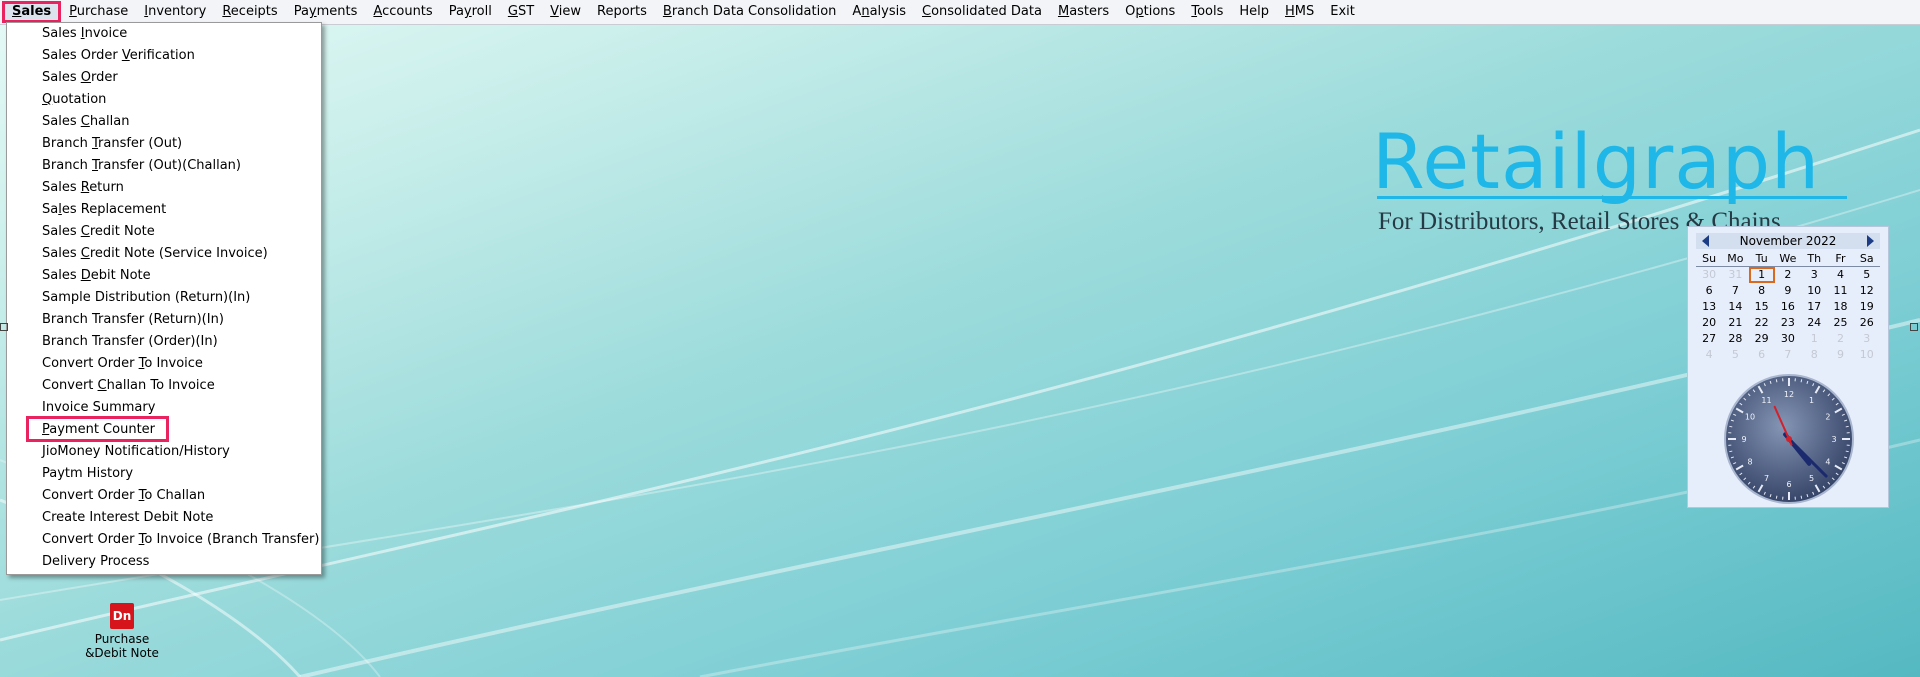  Describe the element at coordinates (1709, 323) in the screenshot. I see `calendar-day: 20` at that location.